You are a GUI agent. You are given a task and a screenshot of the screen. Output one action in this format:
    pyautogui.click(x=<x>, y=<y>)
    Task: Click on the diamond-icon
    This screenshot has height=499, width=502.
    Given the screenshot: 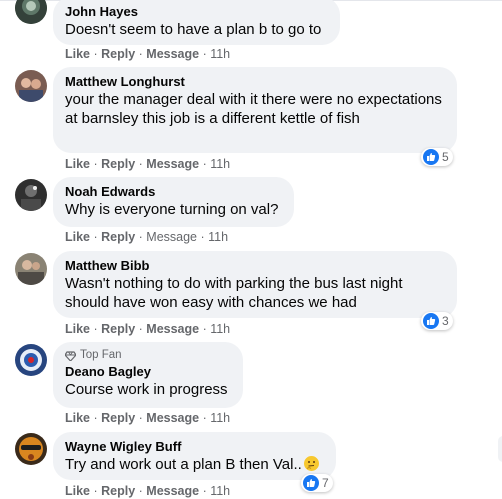 What is the action you would take?
    pyautogui.click(x=70, y=355)
    